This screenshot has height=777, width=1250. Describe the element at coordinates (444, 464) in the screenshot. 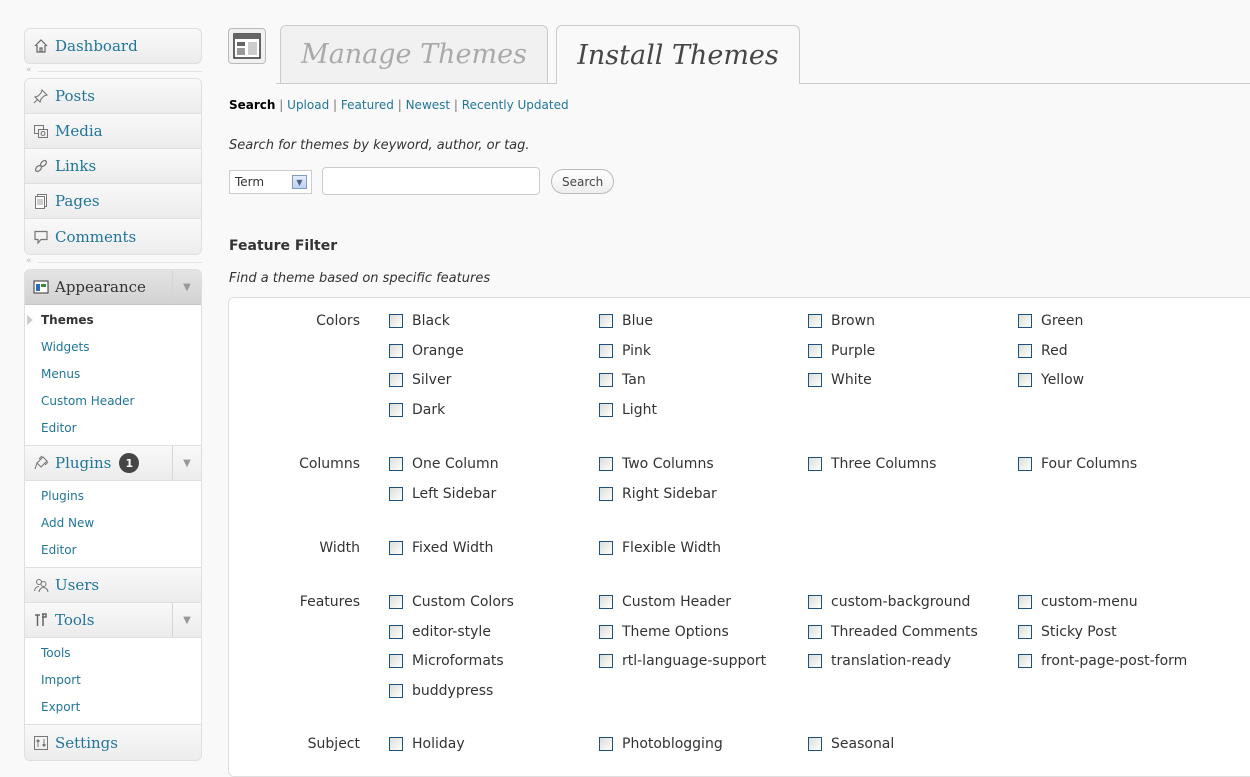

I see `filter-option: One Column` at that location.